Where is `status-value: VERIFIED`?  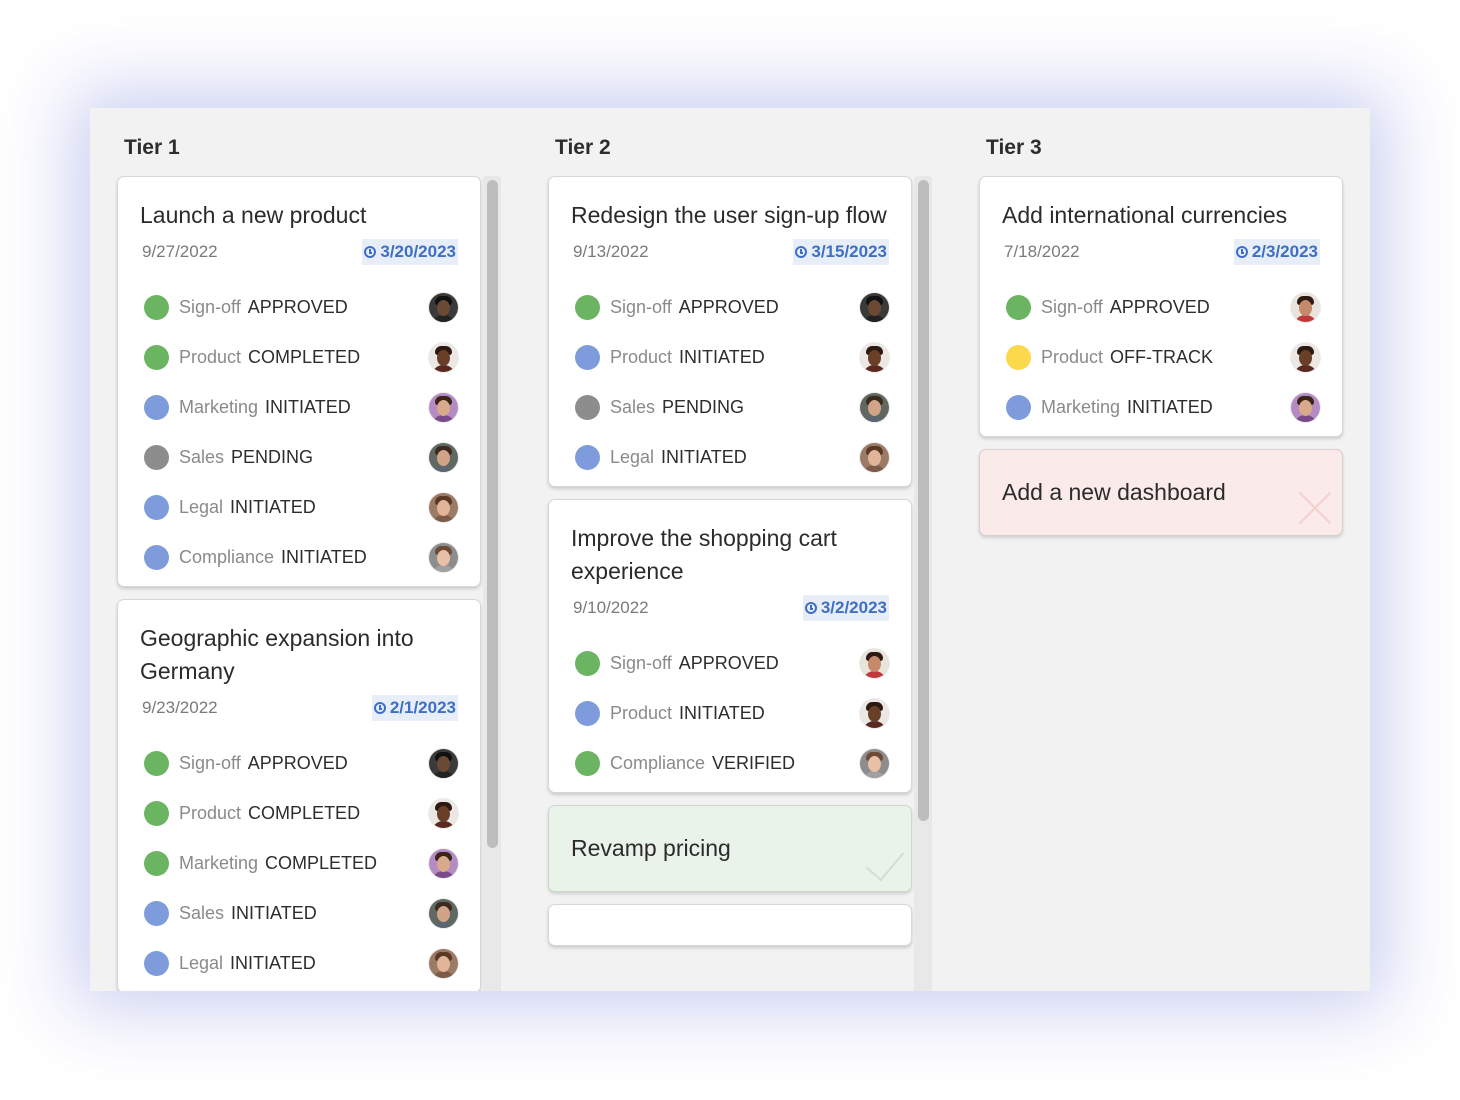
status-value: VERIFIED is located at coordinates (754, 762).